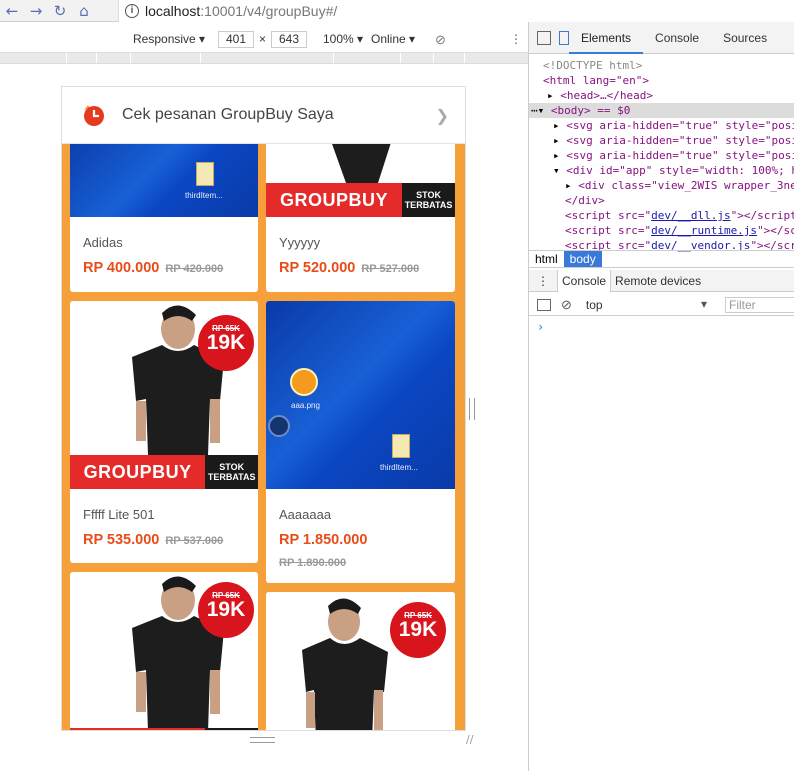 This screenshot has width=794, height=771. What do you see at coordinates (388, 39) in the screenshot?
I see `network-label: Online` at bounding box center [388, 39].